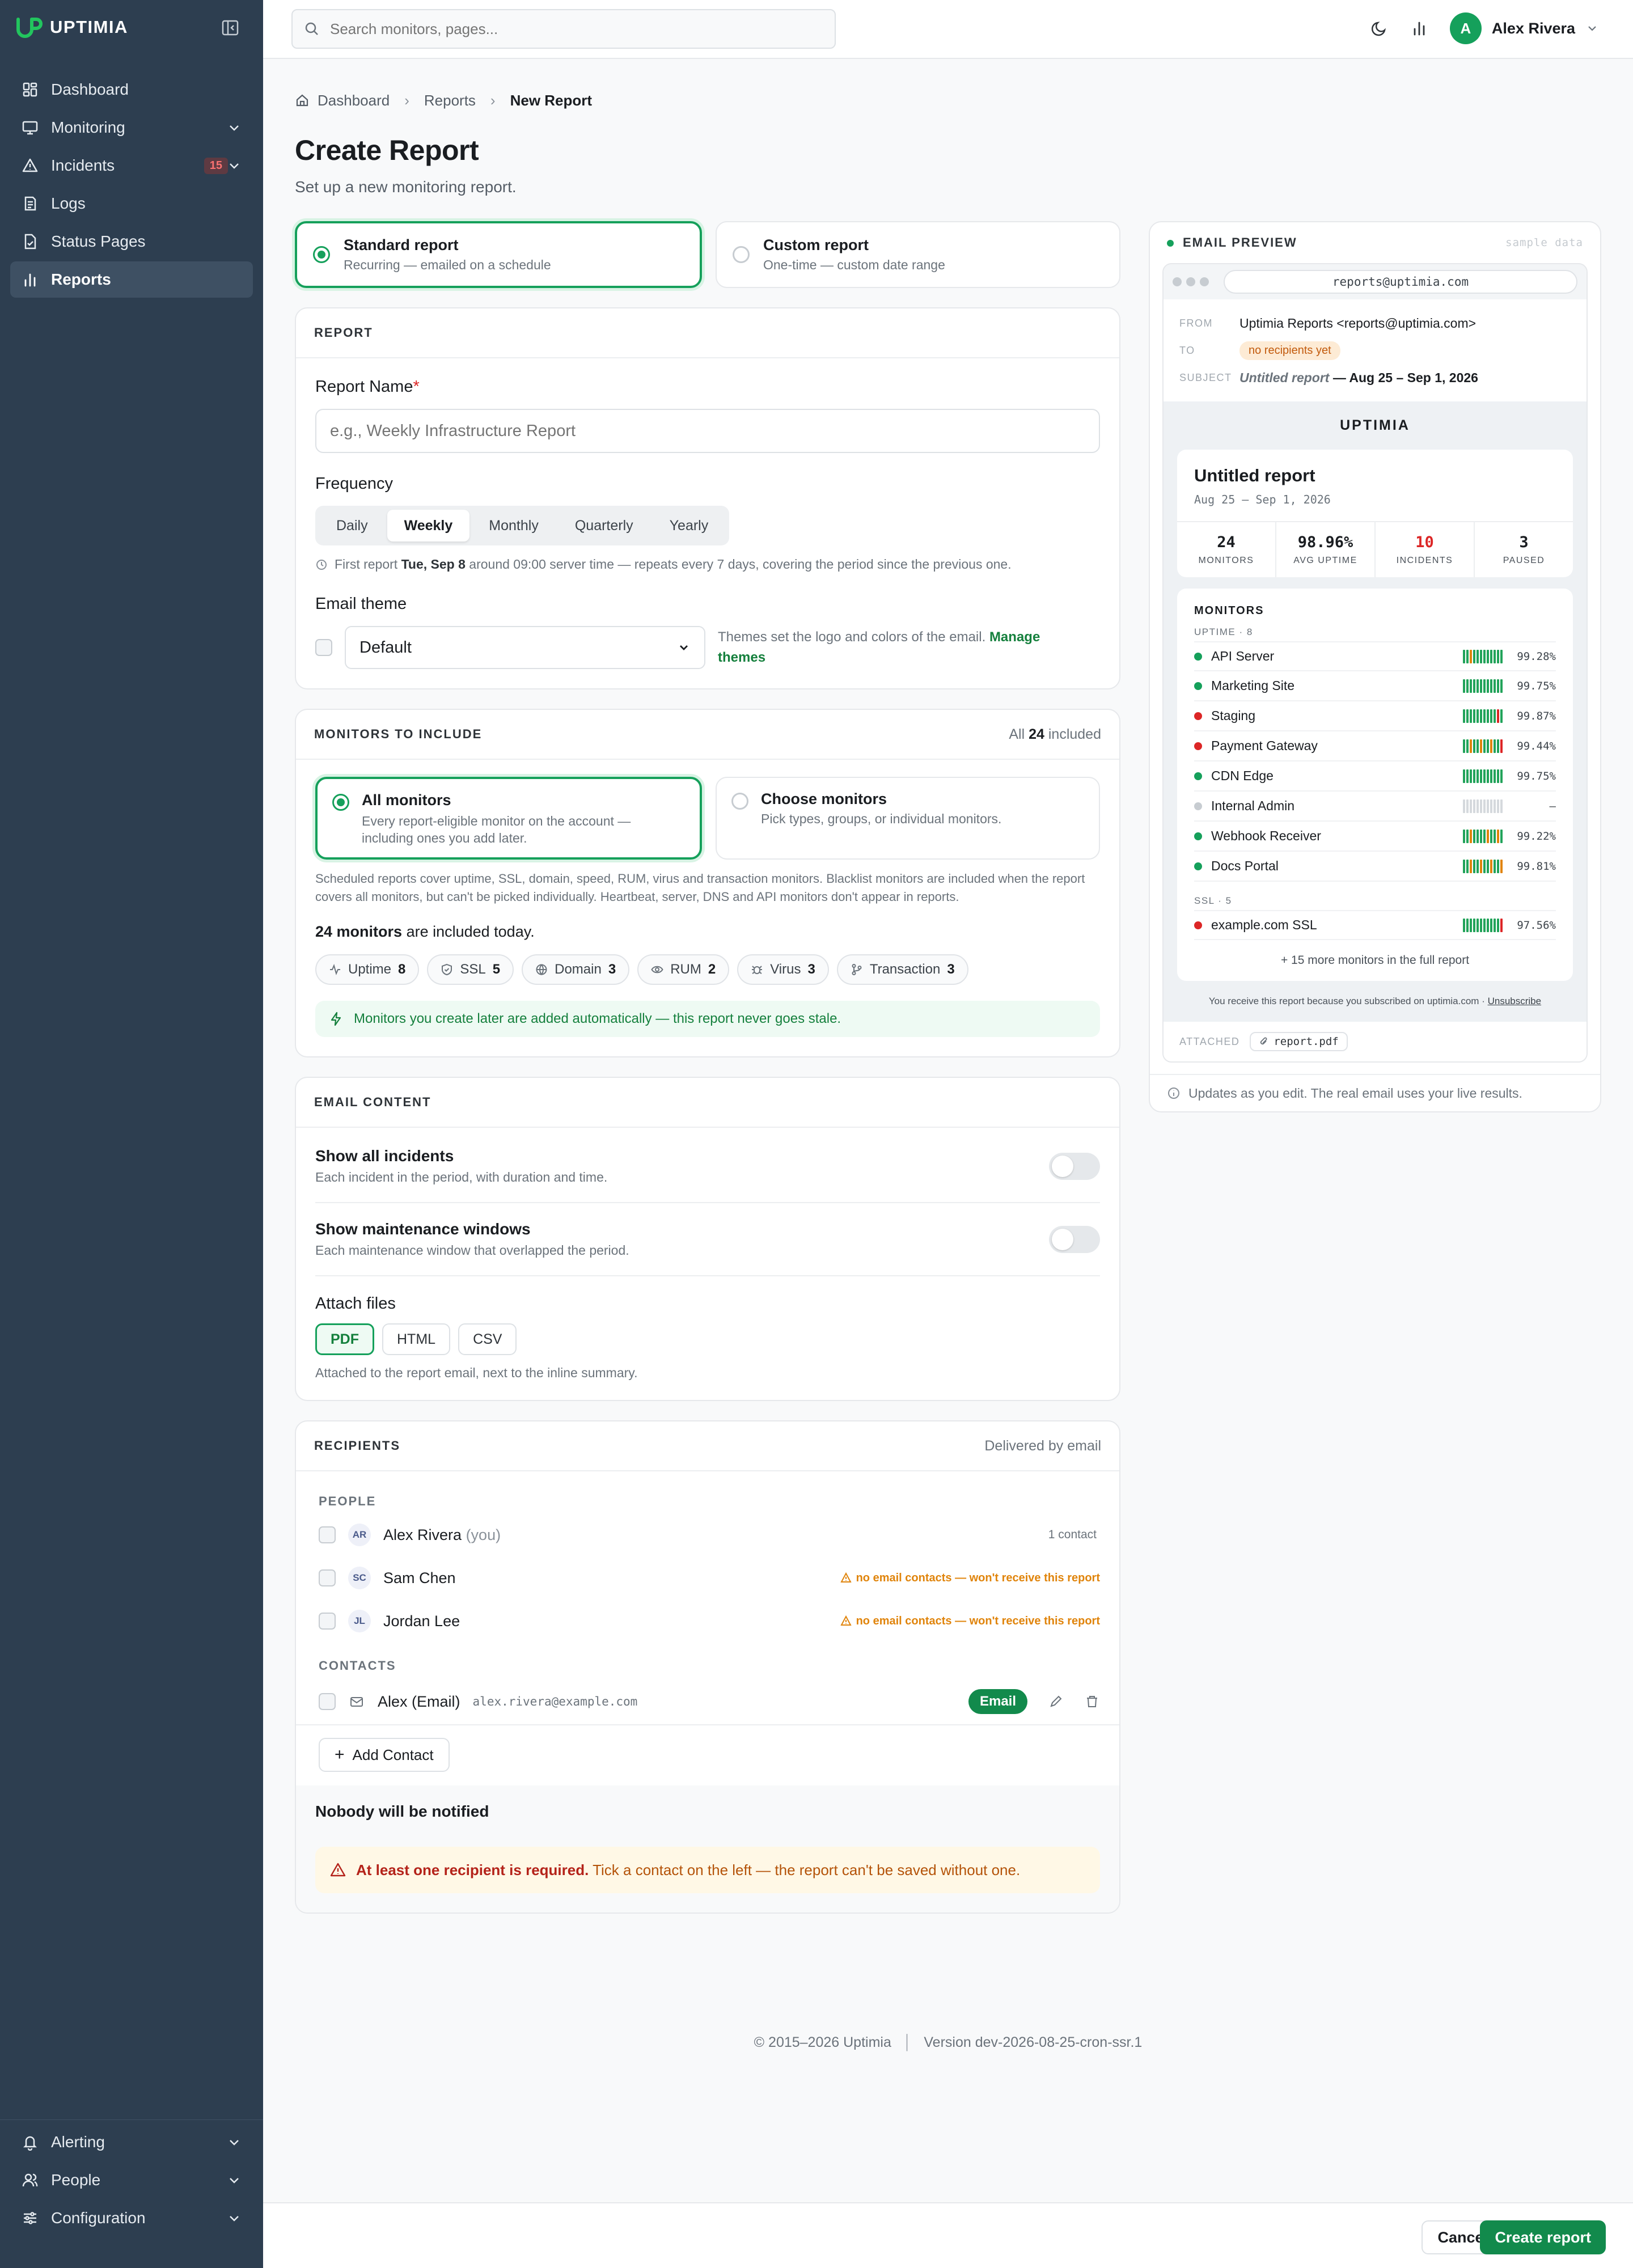 The width and height of the screenshot is (1633, 2268). I want to click on collapse-sidebar-icon, so click(230, 28).